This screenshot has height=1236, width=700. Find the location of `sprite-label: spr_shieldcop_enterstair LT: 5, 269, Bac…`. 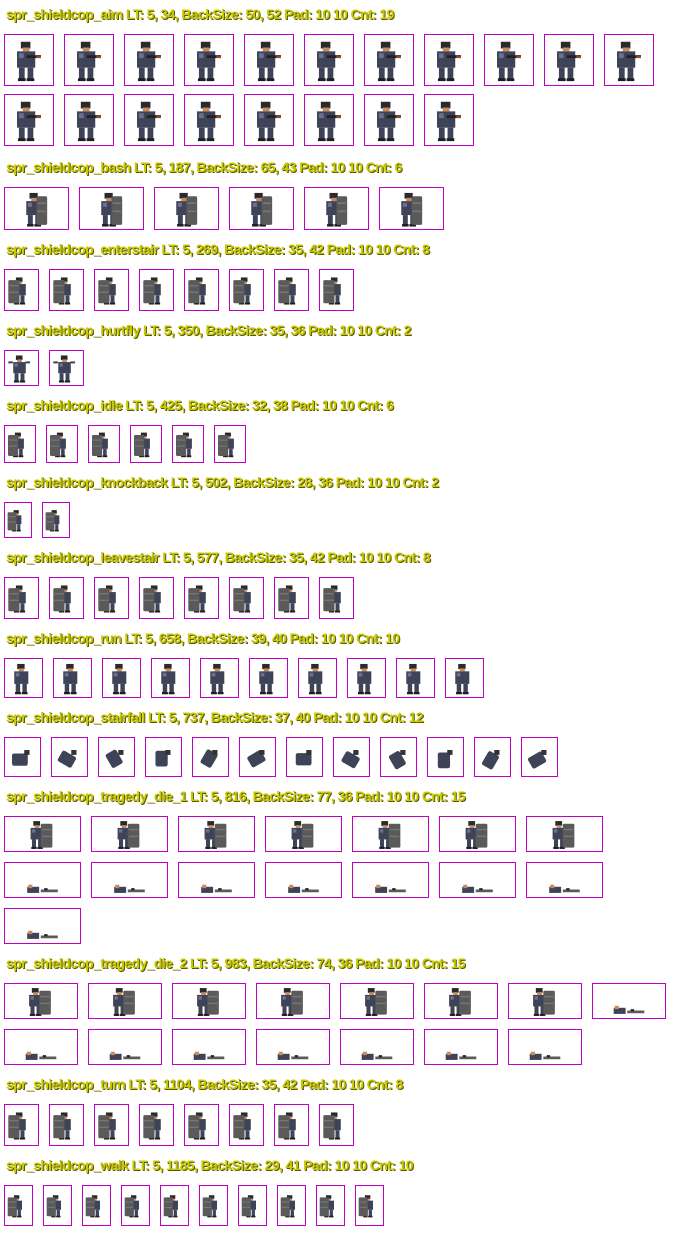

sprite-label: spr_shieldcop_enterstair LT: 5, 269, Bac… is located at coordinates (218, 249).